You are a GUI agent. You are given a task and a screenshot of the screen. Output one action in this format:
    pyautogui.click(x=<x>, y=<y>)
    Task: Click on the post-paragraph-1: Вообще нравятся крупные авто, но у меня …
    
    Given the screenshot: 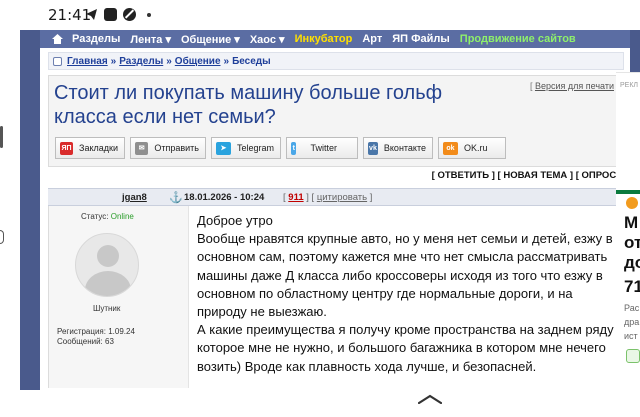 What is the action you would take?
    pyautogui.click(x=405, y=275)
    